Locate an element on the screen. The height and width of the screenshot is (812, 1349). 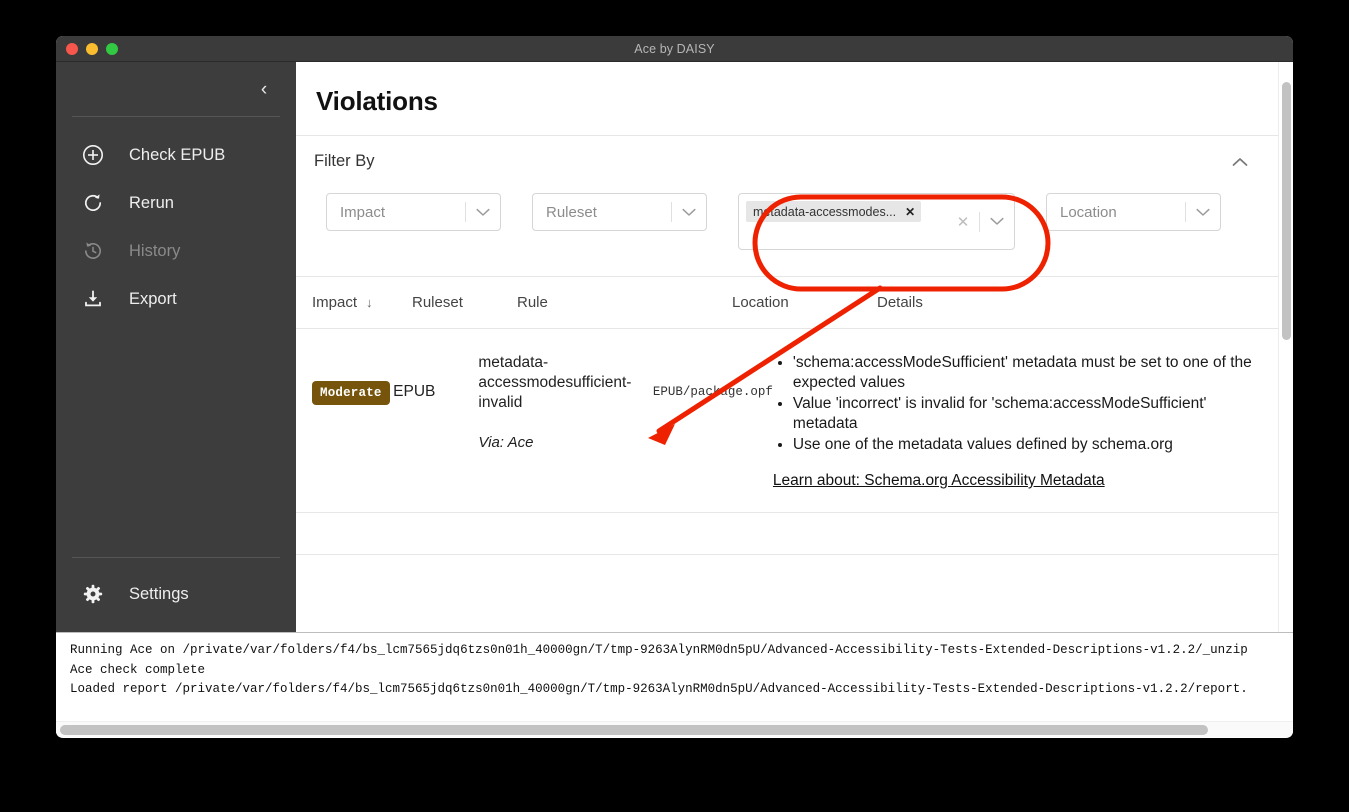
history-clock-icon is located at coordinates (93, 251).